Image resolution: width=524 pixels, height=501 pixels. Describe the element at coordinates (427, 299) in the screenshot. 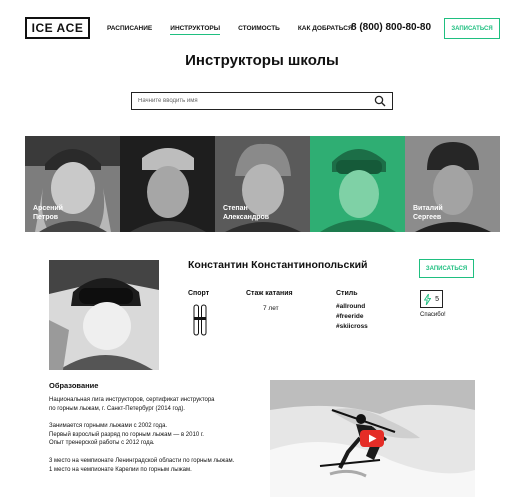

I see `lightning-icon` at that location.